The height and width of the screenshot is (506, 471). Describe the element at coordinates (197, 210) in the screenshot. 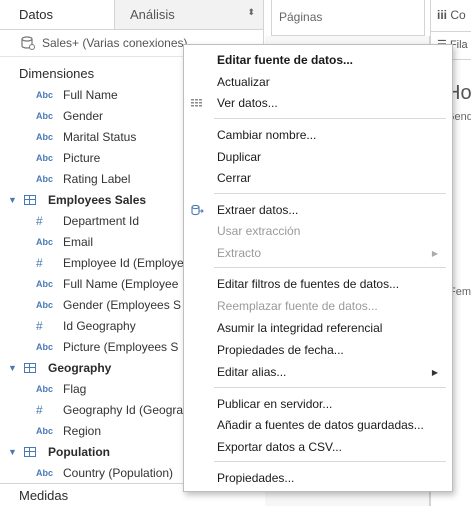

I see `extract-icon` at that location.